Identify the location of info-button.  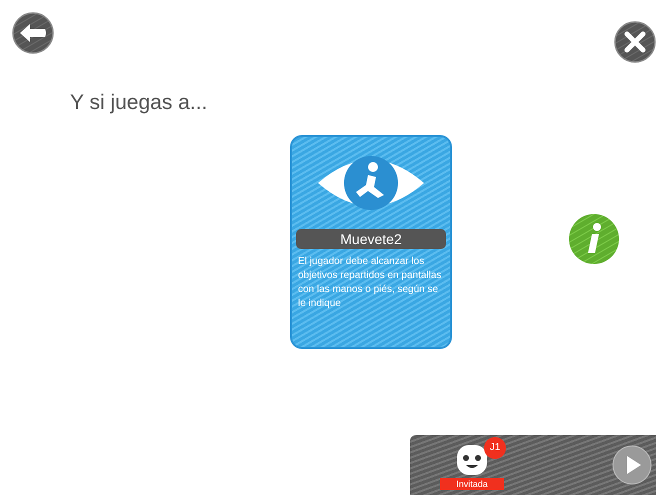
(594, 239).